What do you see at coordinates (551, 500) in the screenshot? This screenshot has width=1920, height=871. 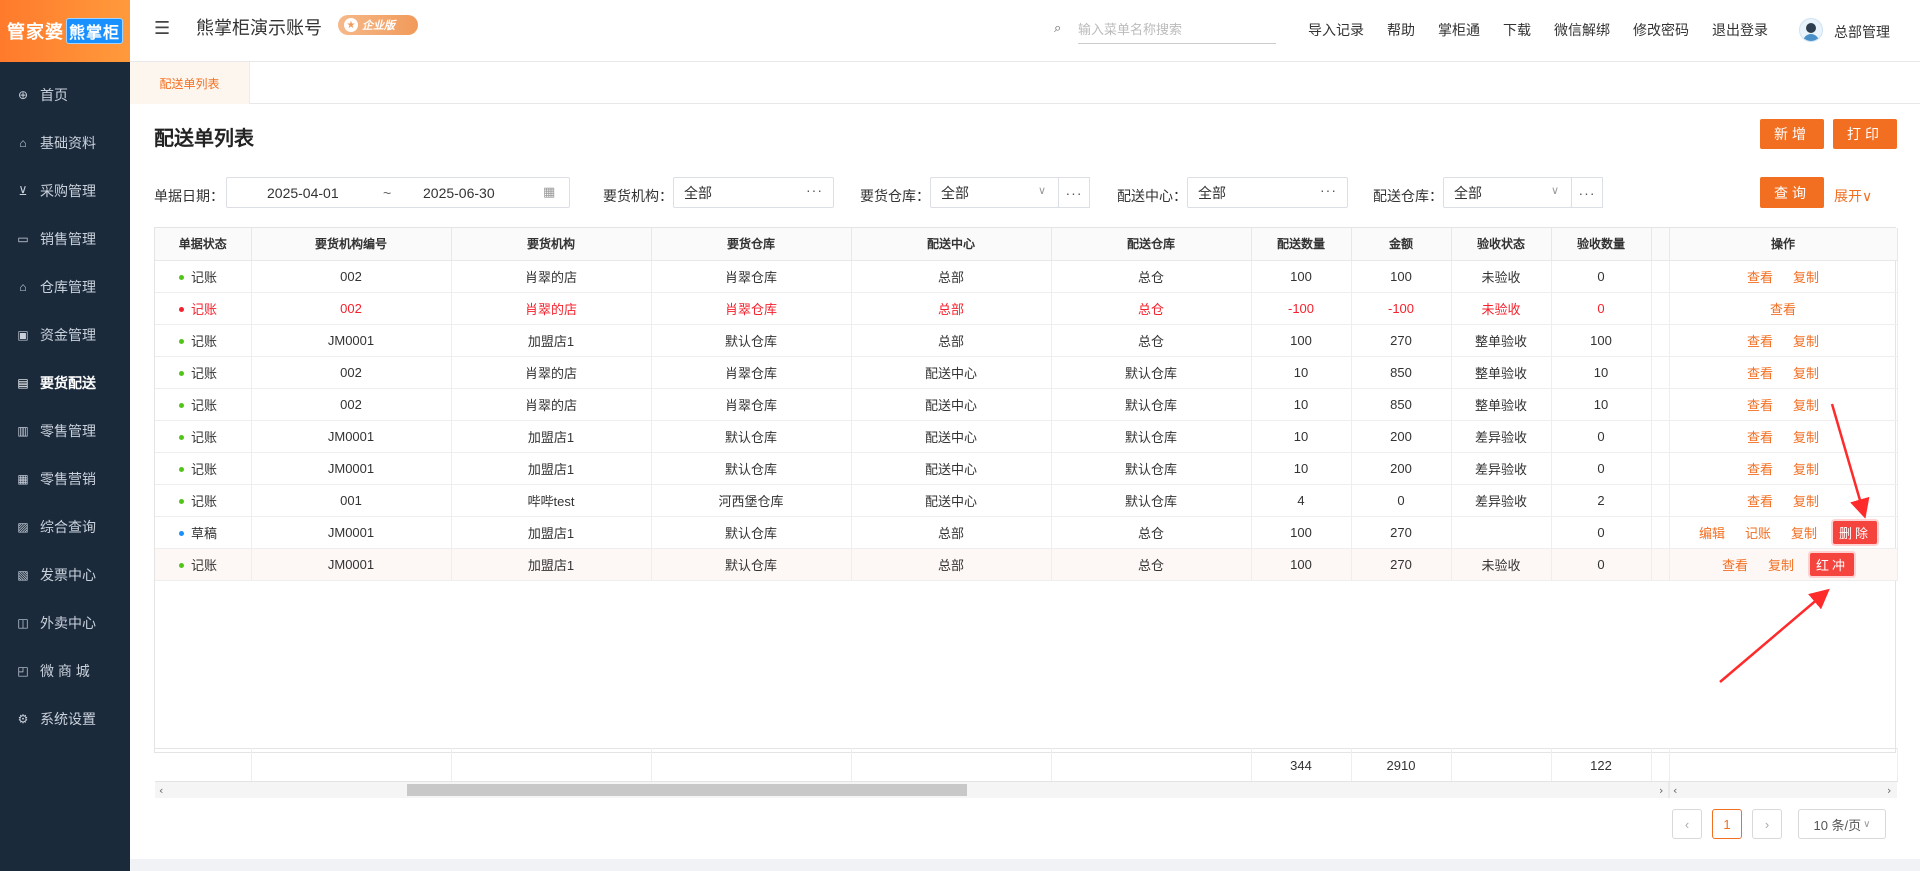 I see `cell-org: 哔哔test` at bounding box center [551, 500].